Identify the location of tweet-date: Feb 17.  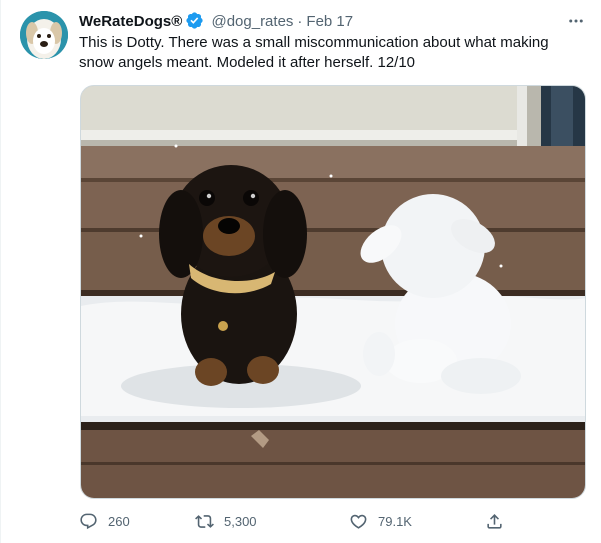
(329, 21).